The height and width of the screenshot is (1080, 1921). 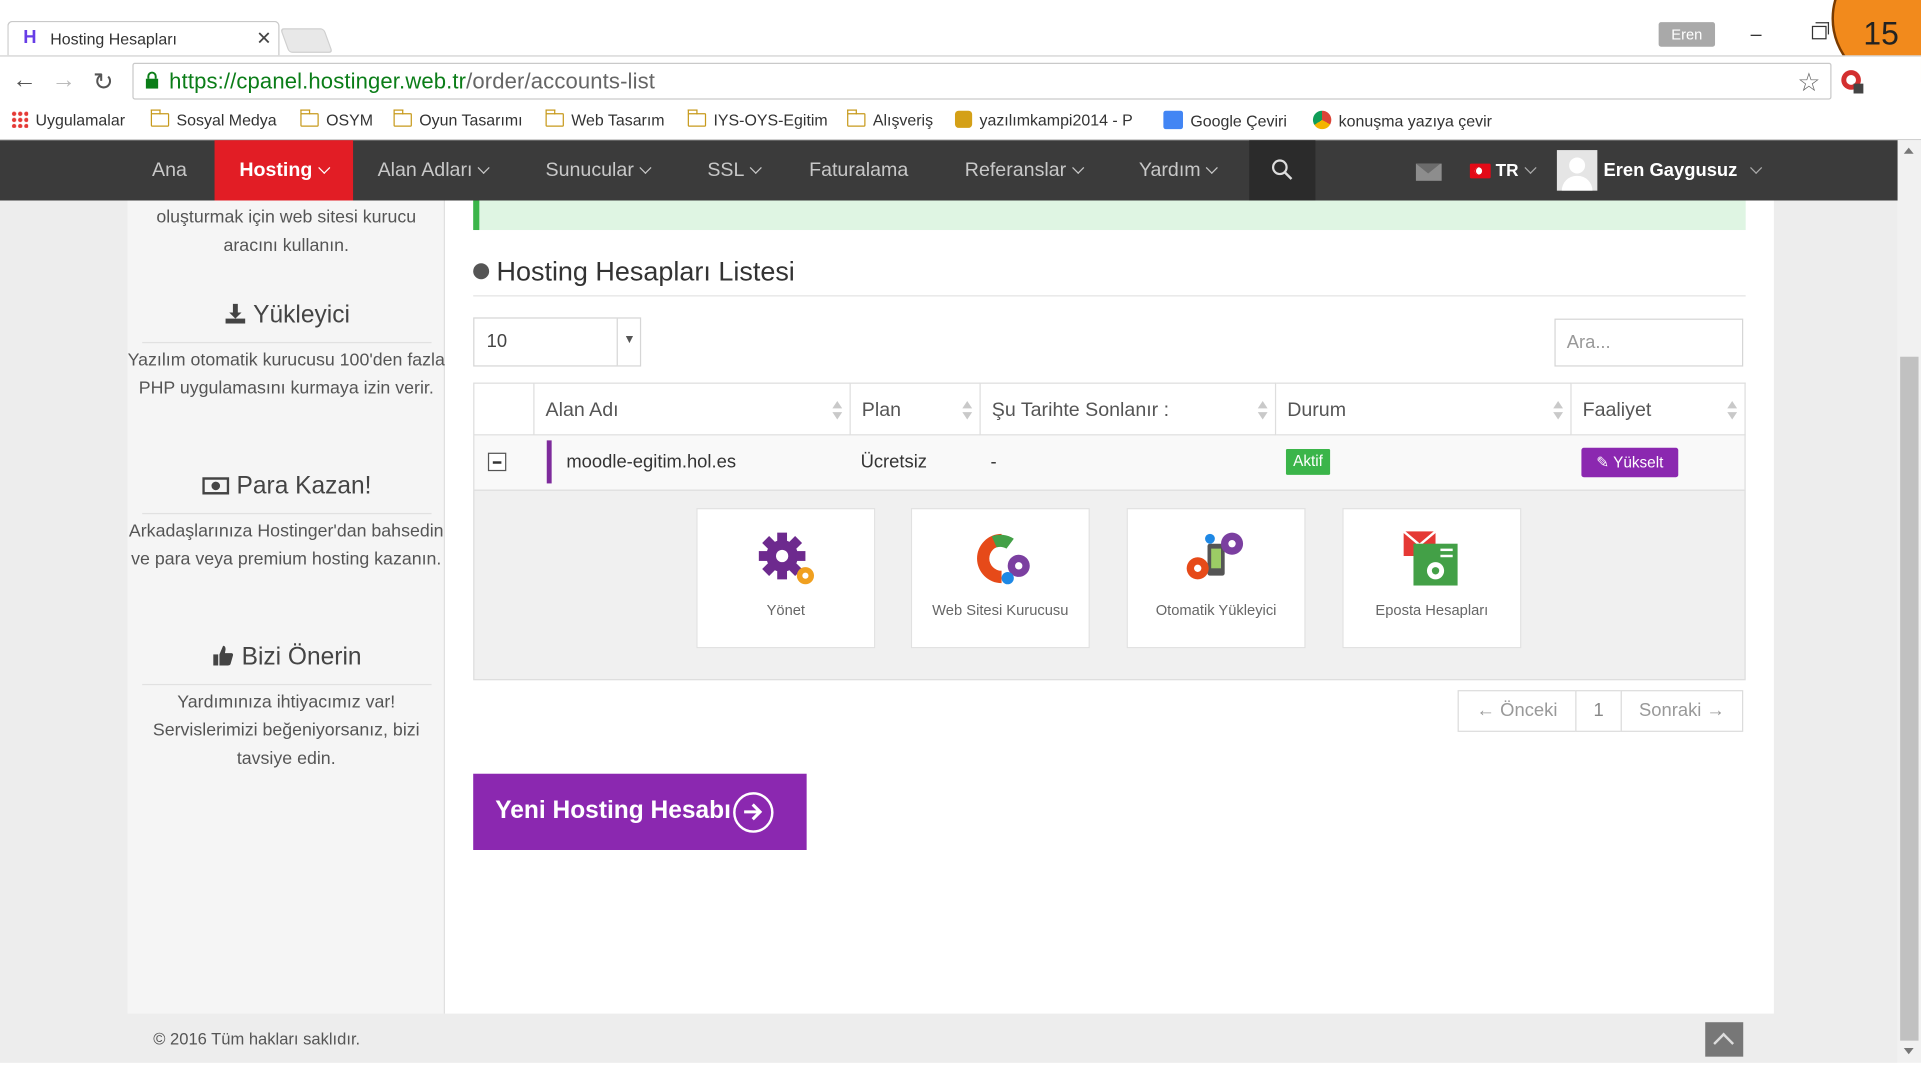 I want to click on bookmark-folder: Oyun Tasarımı, so click(x=458, y=119).